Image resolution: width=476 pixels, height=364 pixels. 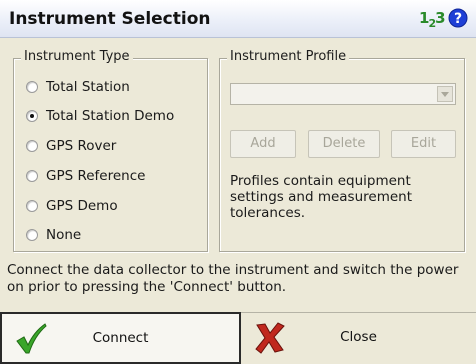 I want to click on add-profile-button: Add, so click(x=263, y=144).